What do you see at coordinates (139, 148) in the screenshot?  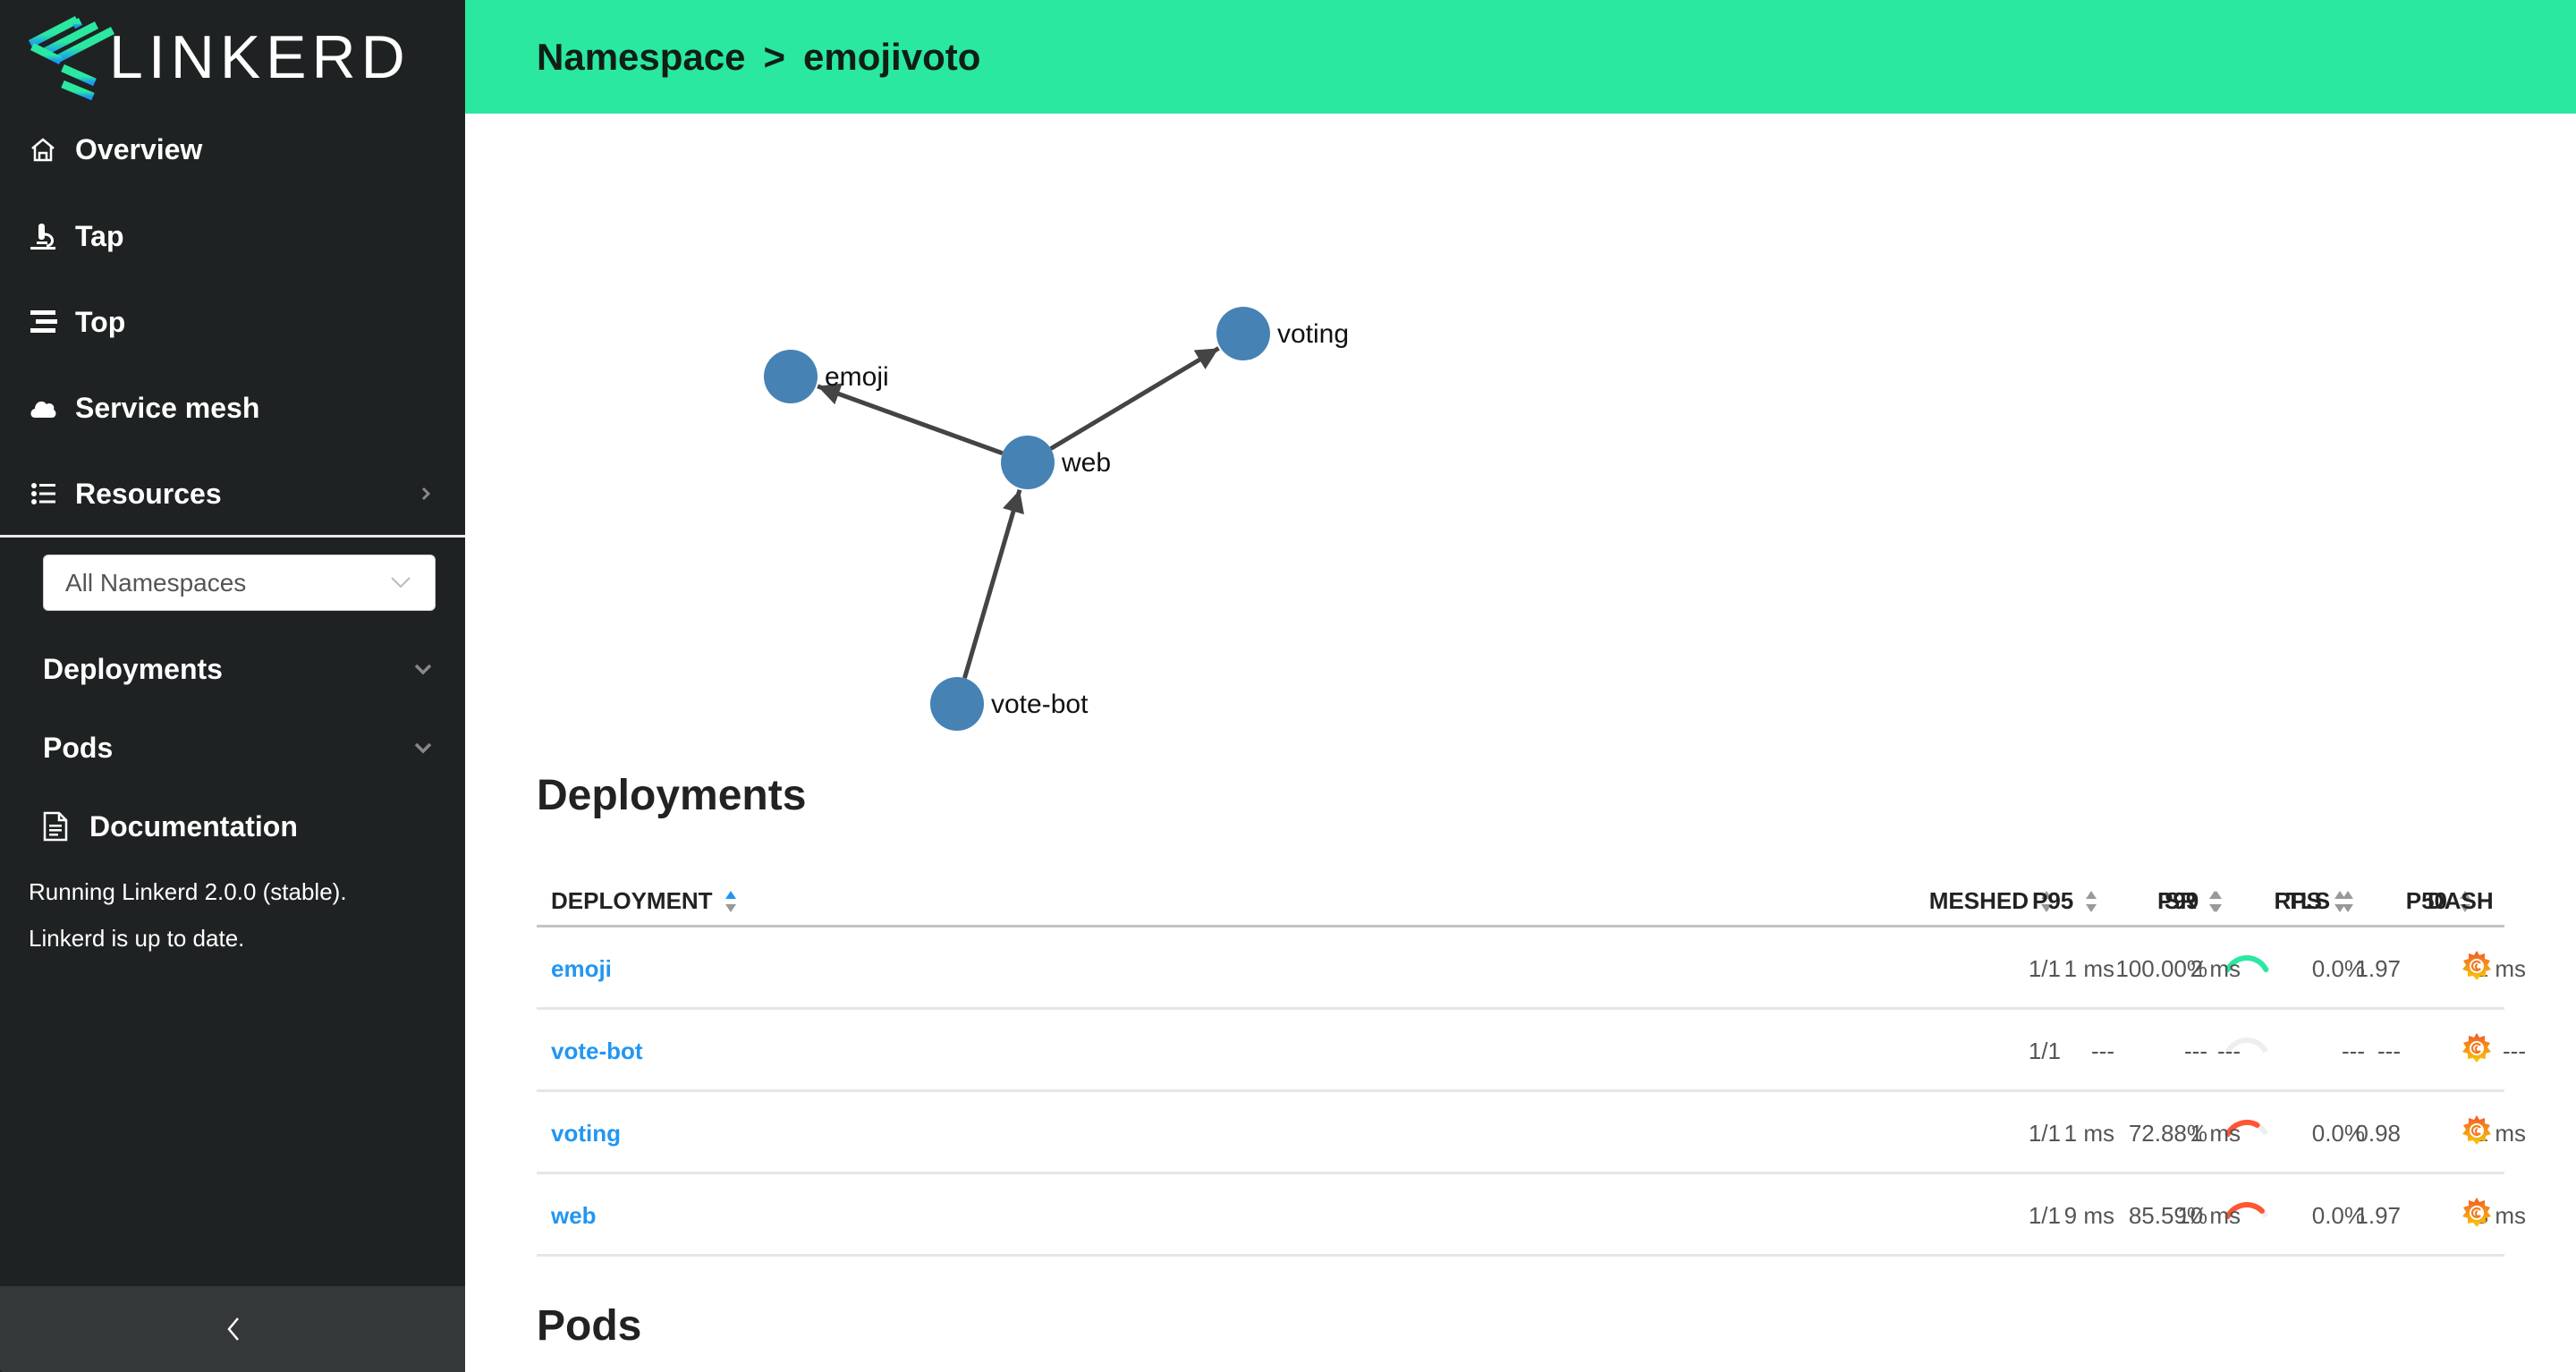 I see `nav-label: Overview` at bounding box center [139, 148].